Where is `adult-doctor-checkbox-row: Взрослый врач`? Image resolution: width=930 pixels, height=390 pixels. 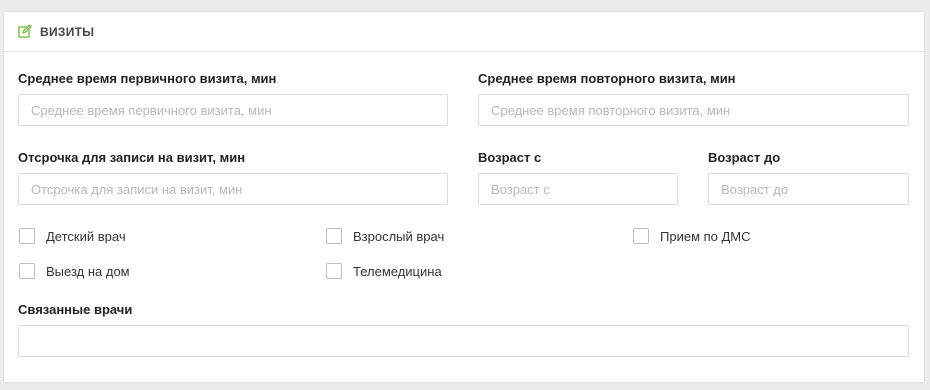 adult-doctor-checkbox-row: Взрослый врач is located at coordinates (385, 236).